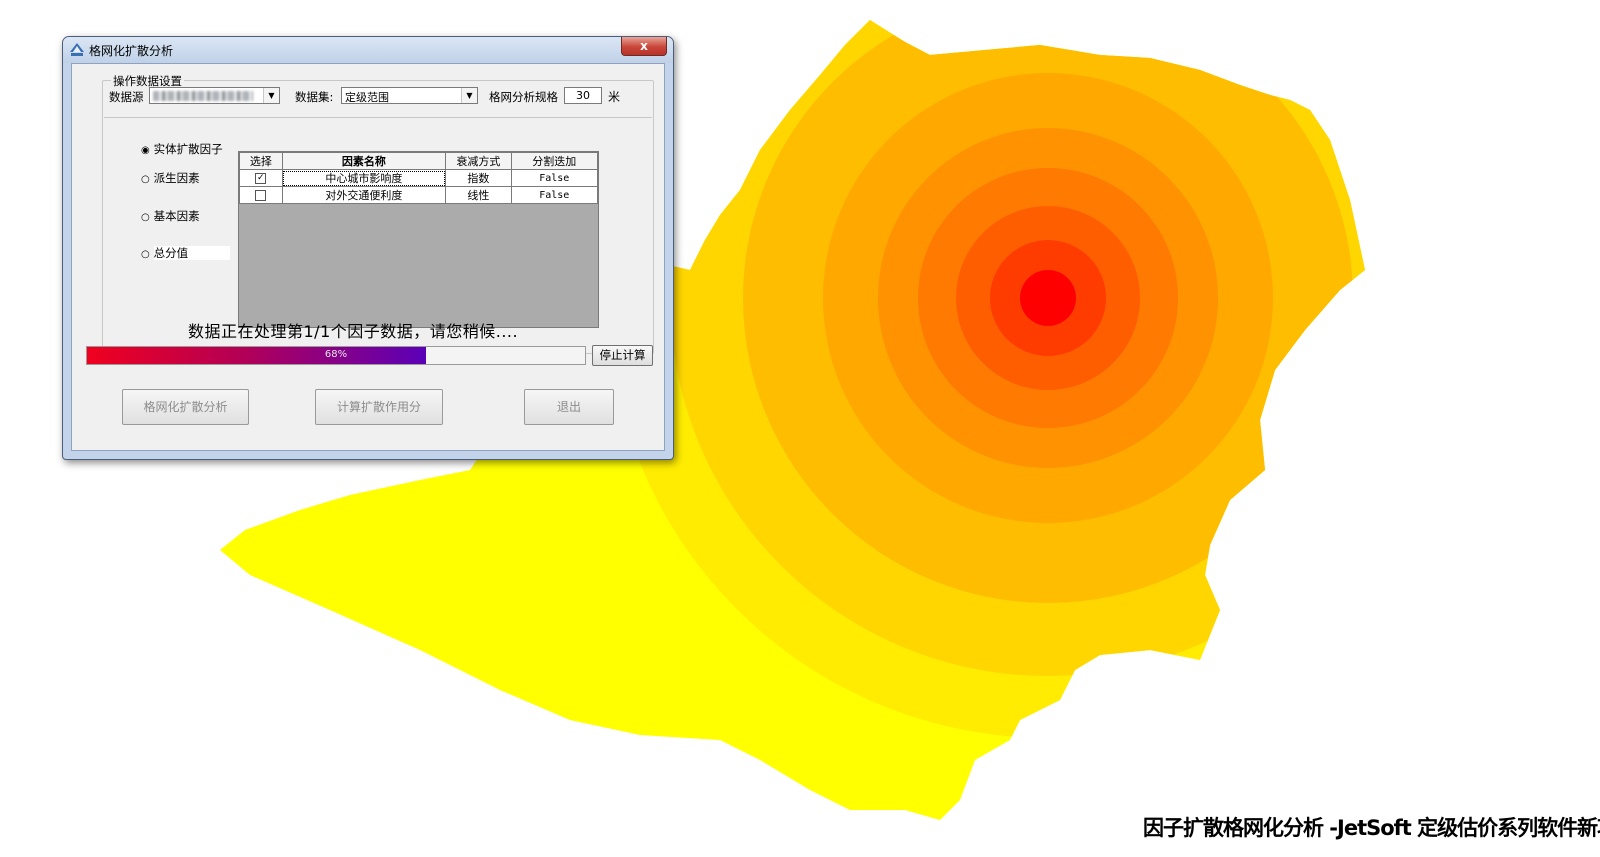 The image size is (1600, 857). I want to click on progress-percent-label: 68%, so click(336, 354).